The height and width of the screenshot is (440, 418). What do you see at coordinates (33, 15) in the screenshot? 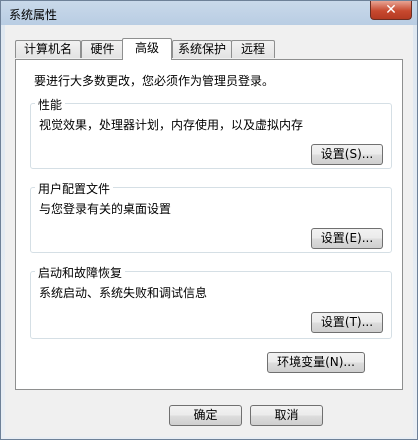
I see `window-title: 系统属性` at bounding box center [33, 15].